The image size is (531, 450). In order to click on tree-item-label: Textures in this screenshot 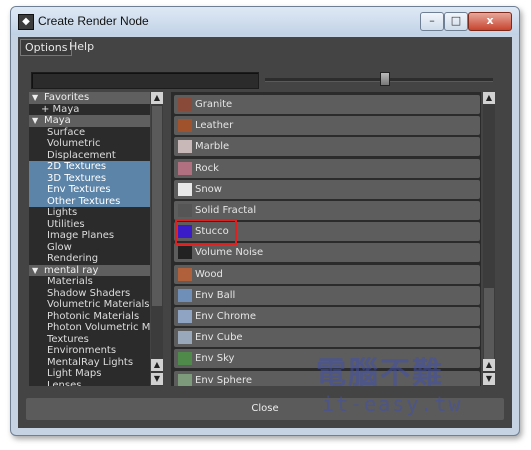, I will do `click(68, 339)`.